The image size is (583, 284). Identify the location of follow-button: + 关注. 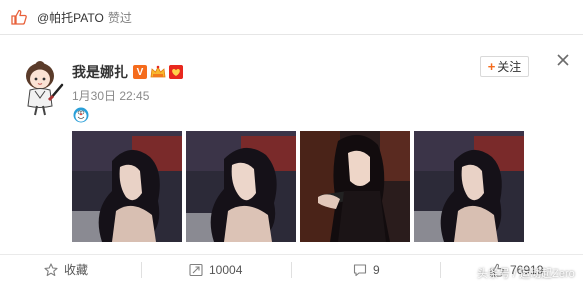
(504, 66).